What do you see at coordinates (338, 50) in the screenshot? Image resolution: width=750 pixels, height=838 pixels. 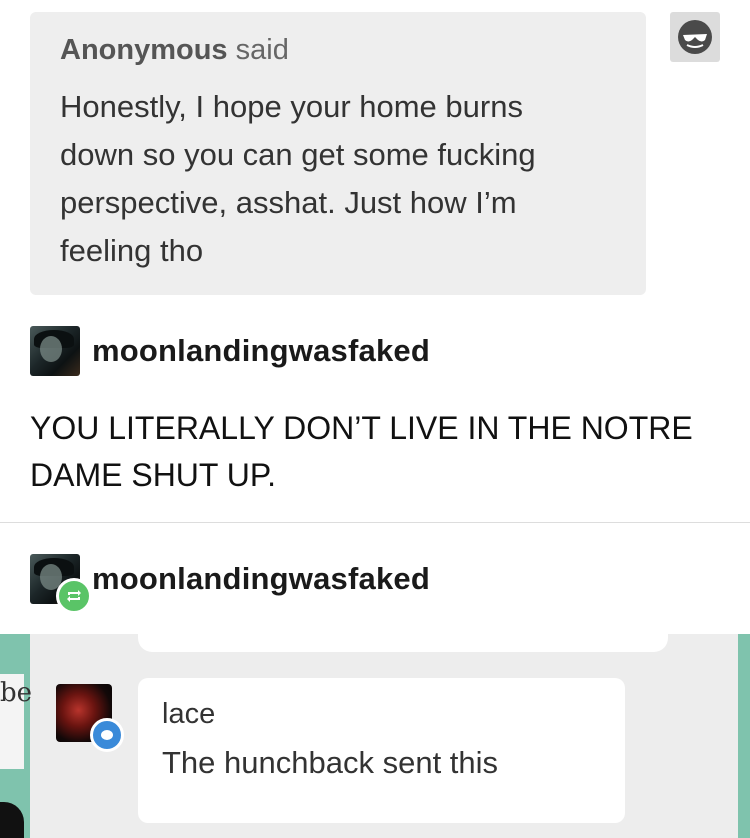 I see `ask-header: Anonymous said` at bounding box center [338, 50].